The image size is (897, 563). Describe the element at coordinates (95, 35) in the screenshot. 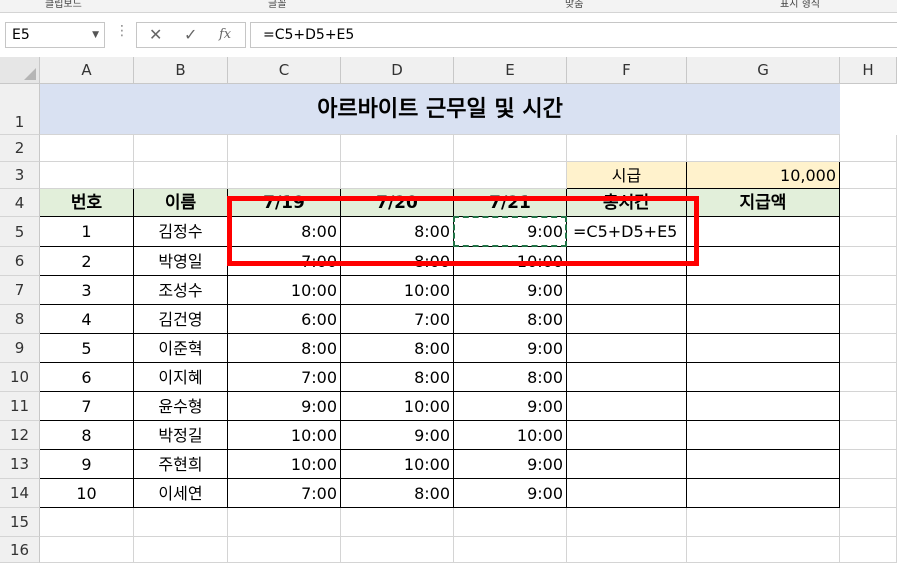

I see `chevron-down-icon: ▼` at that location.